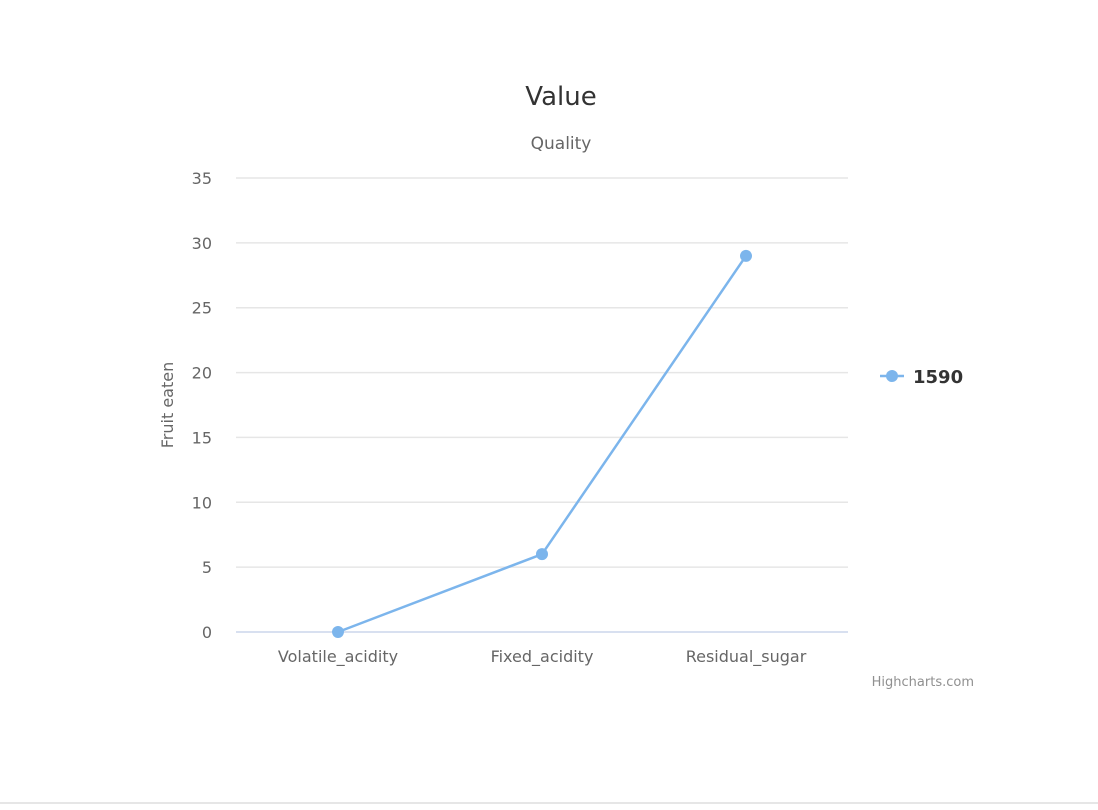 This screenshot has width=1098, height=810. Describe the element at coordinates (202, 373) in the screenshot. I see `y-tick-label: 20` at that location.